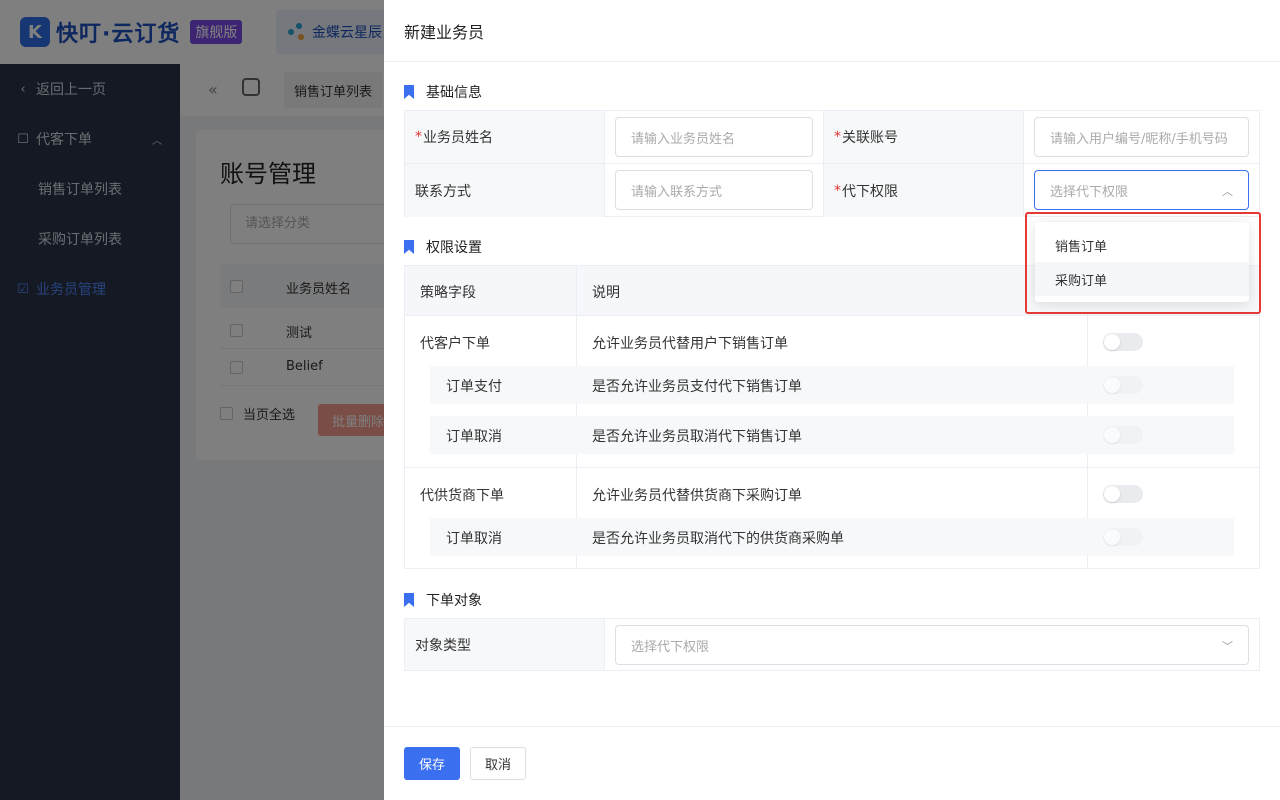  What do you see at coordinates (924, 137) in the screenshot?
I see `account-label-cell: * 关联账号` at bounding box center [924, 137].